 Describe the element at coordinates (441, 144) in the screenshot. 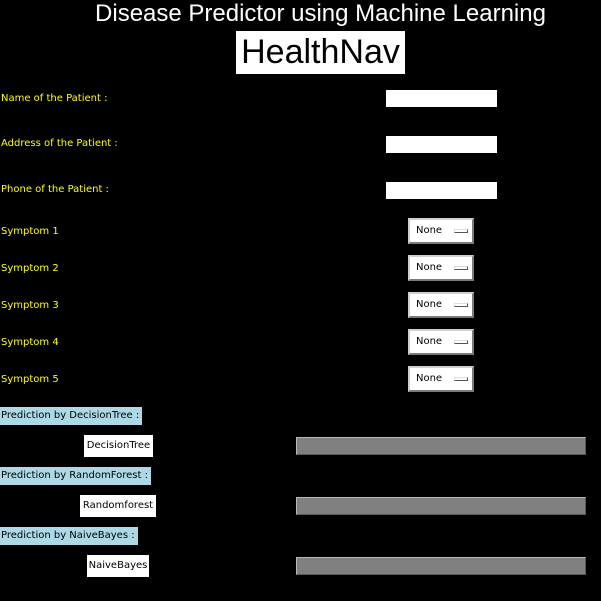

I see `patient-address-input` at that location.